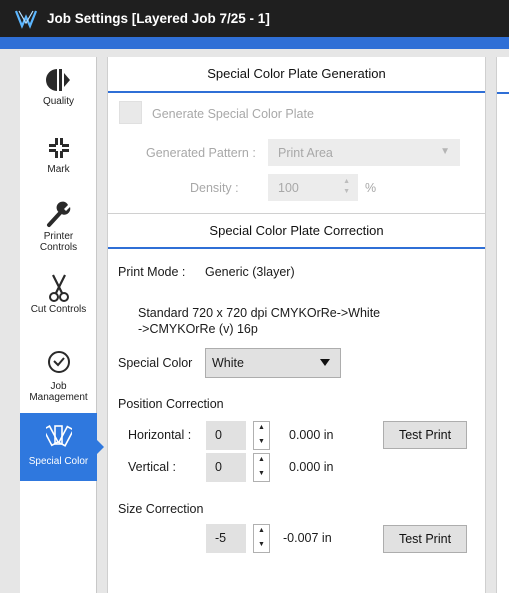 The image size is (509, 593). I want to click on size-correction-label: Size Correction, so click(161, 509).